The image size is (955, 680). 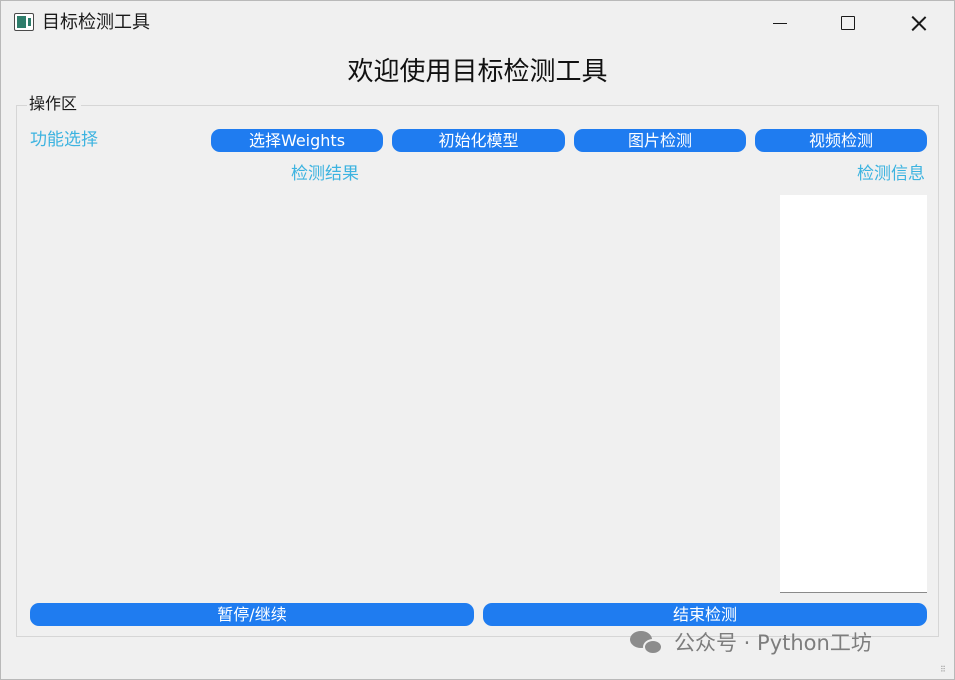 What do you see at coordinates (252, 614) in the screenshot?
I see `pause-resume-button: 暂停/继续` at bounding box center [252, 614].